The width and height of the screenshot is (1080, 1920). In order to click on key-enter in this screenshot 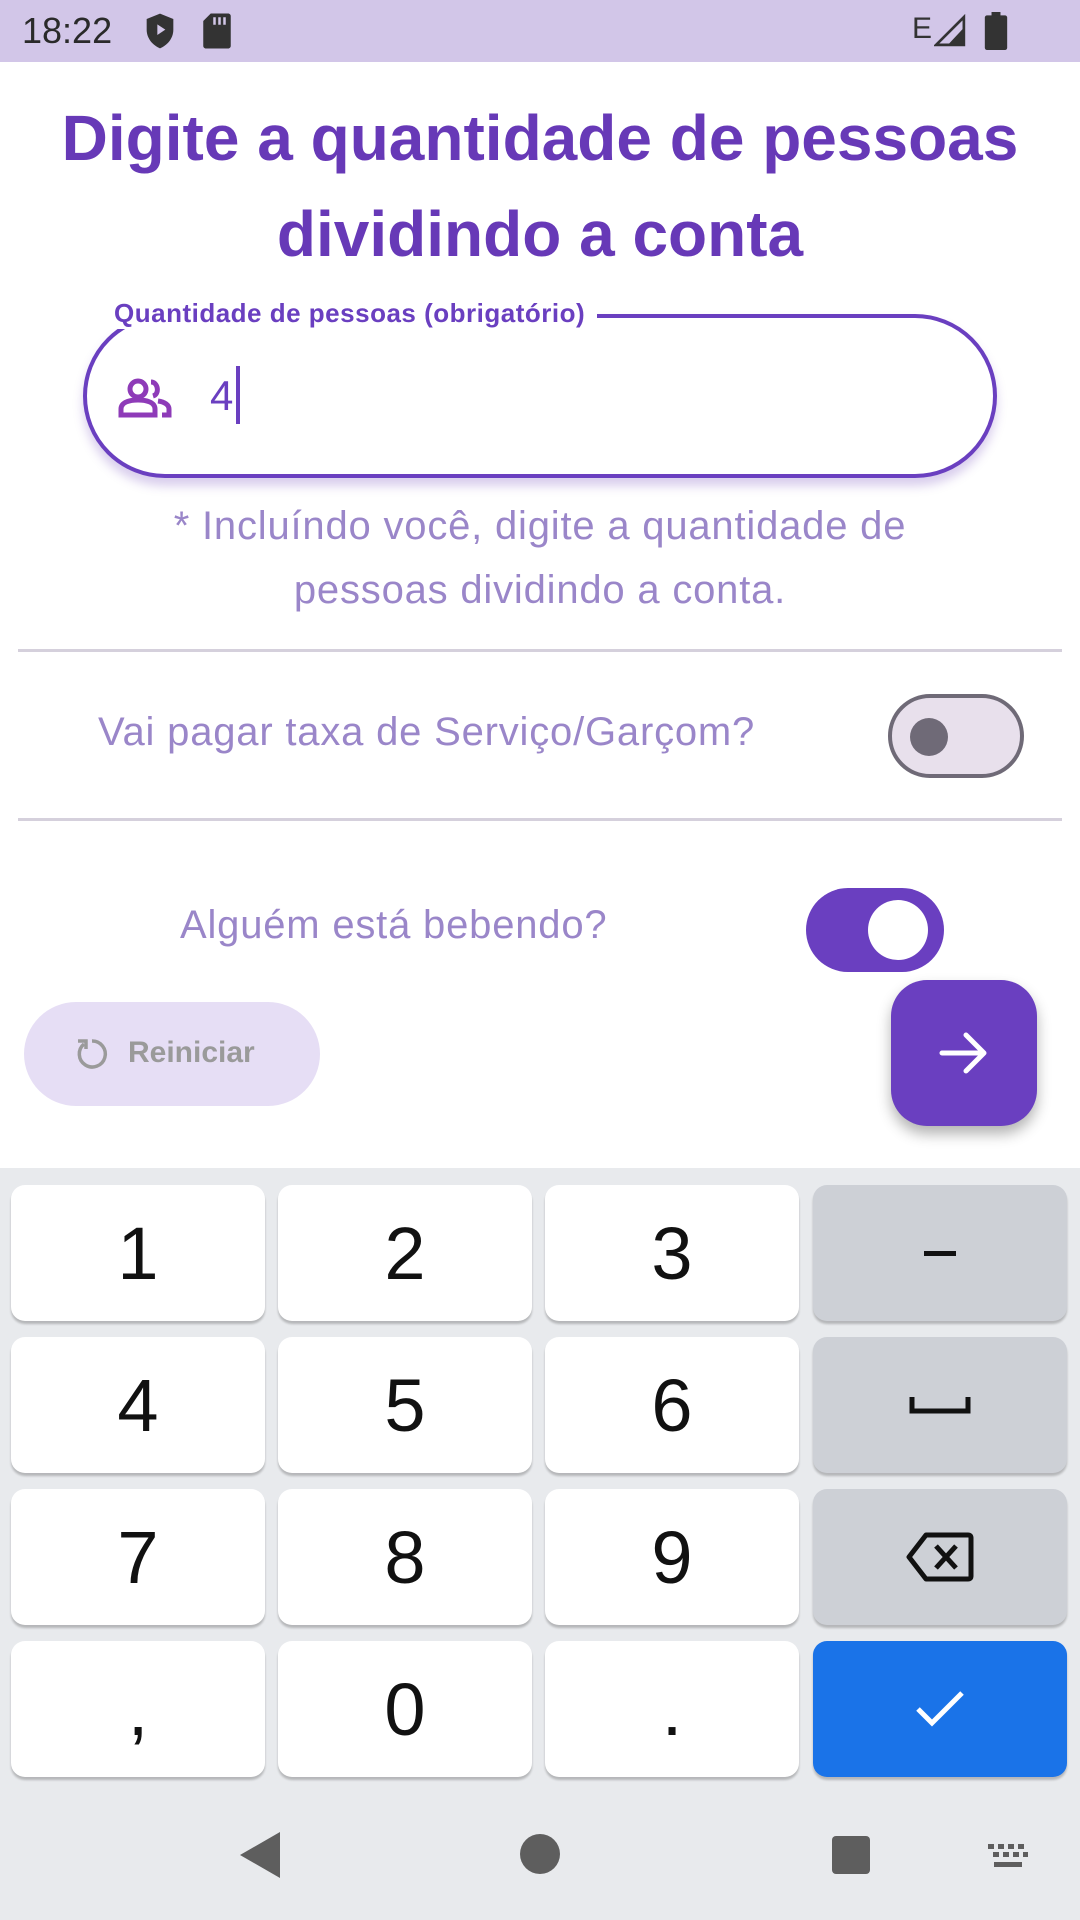, I will do `click(940, 1709)`.